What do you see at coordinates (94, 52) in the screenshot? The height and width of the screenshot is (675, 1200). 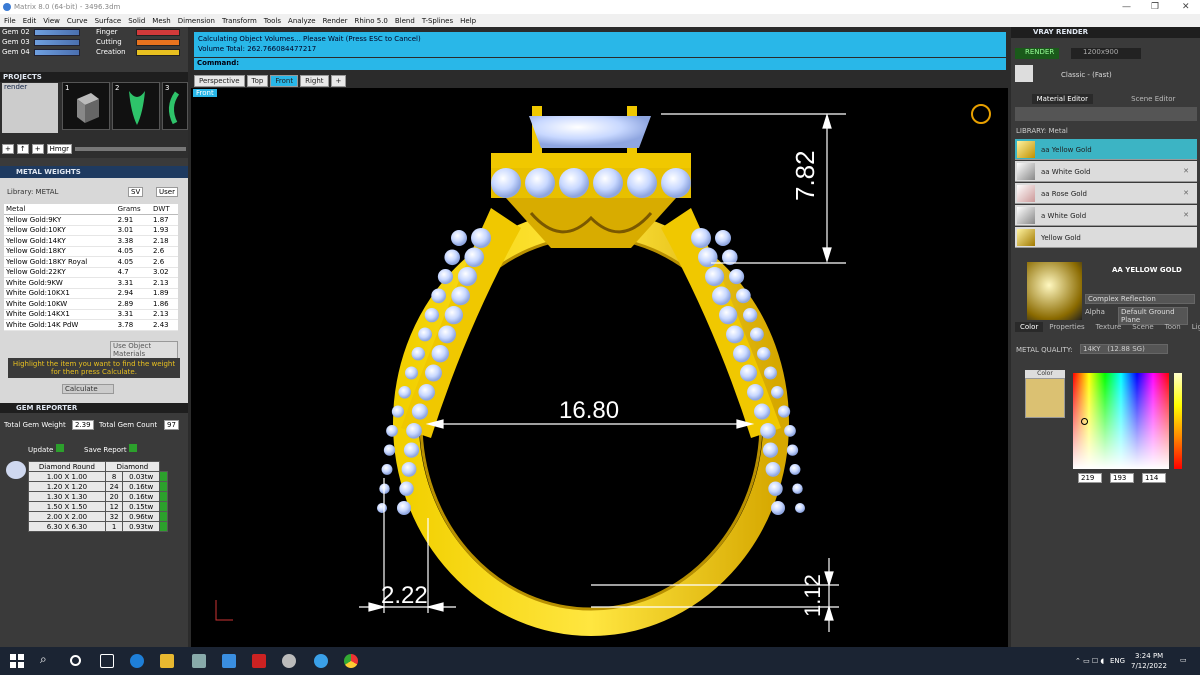 I see `layer-row: Gem 04 Creation` at bounding box center [94, 52].